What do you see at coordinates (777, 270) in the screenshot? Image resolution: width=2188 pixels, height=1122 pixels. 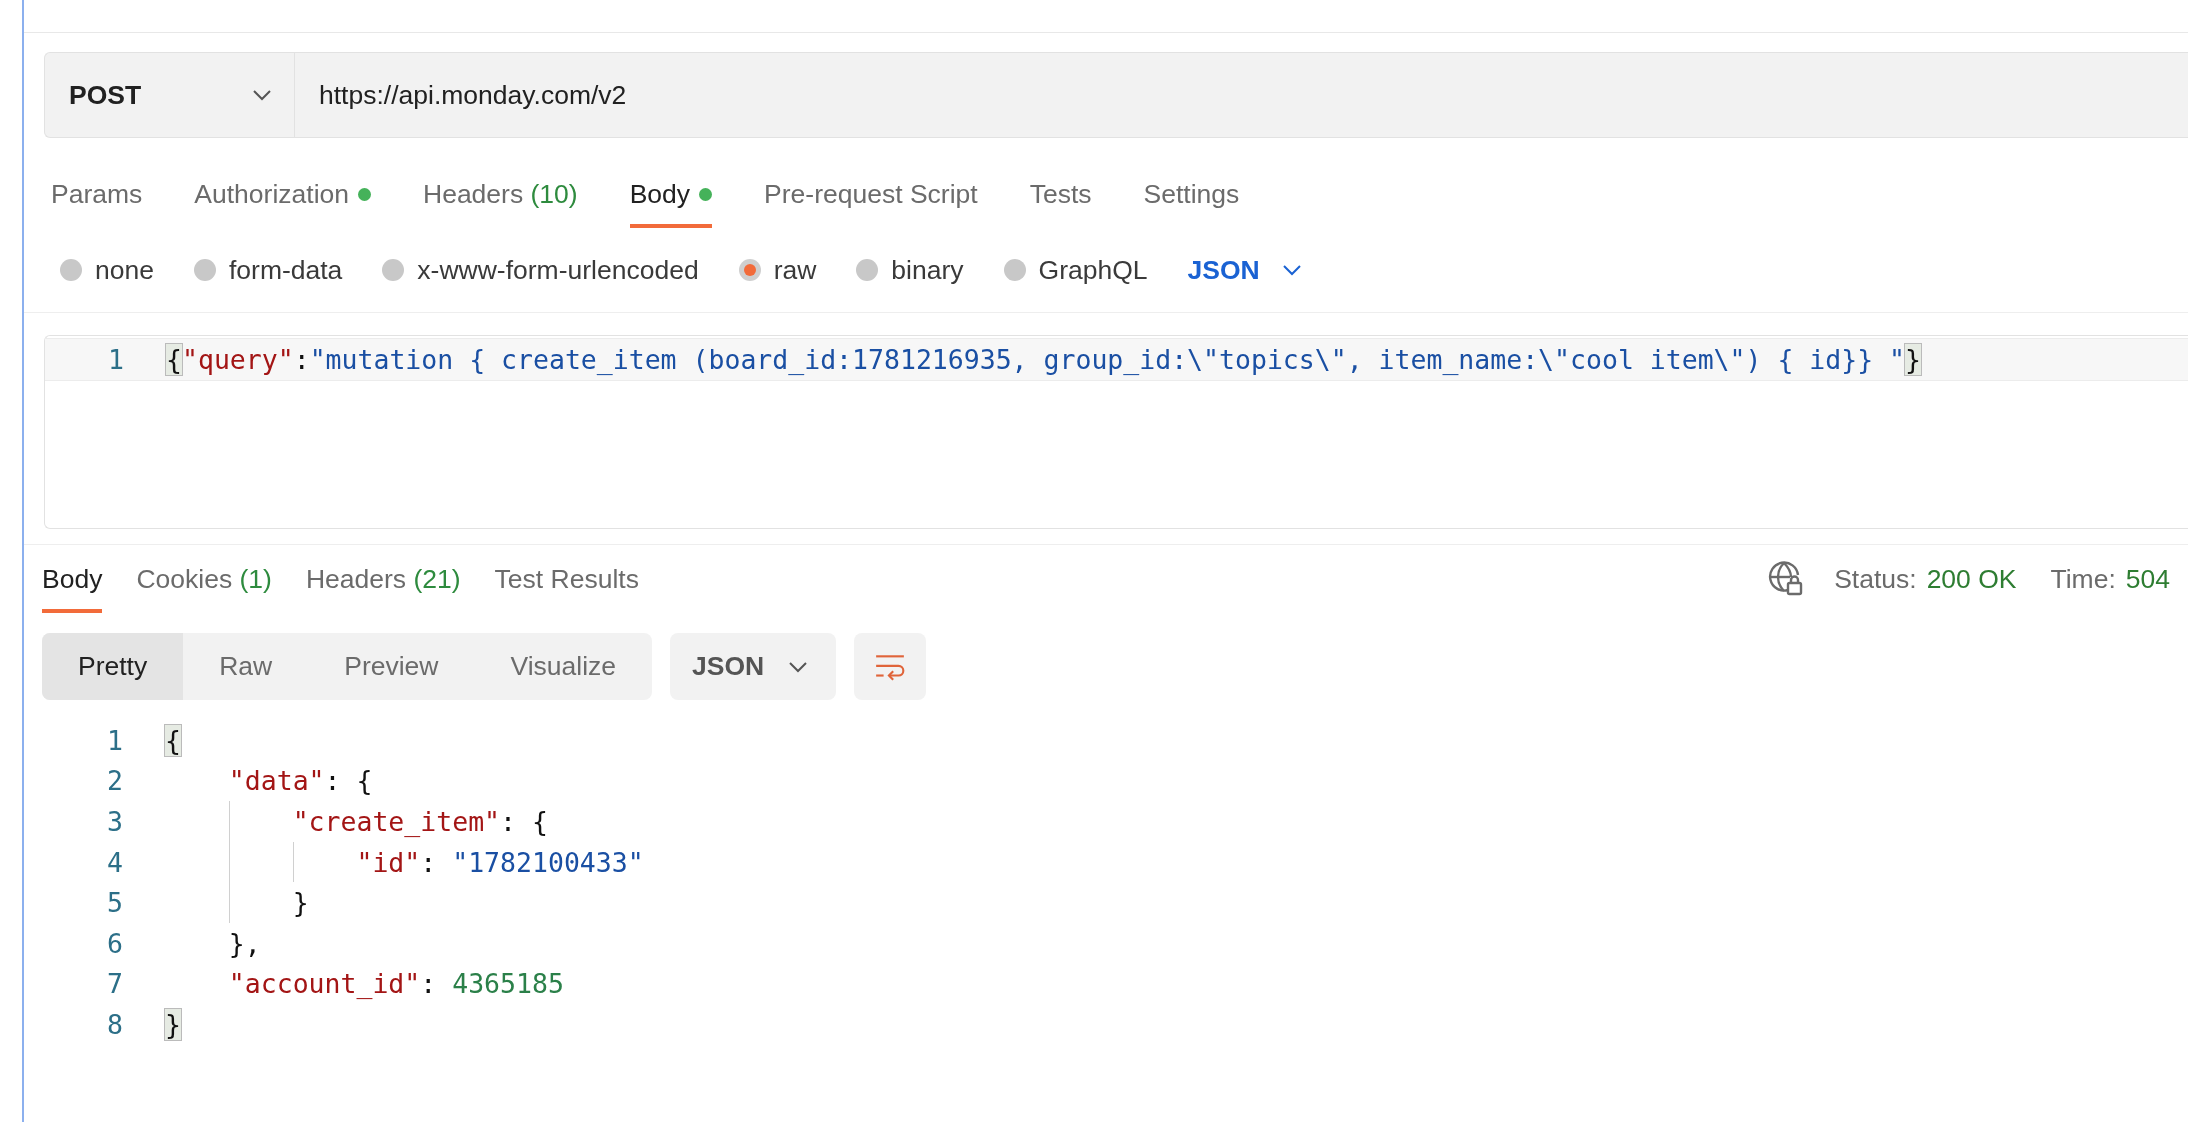 I see `radio-option: raw` at bounding box center [777, 270].